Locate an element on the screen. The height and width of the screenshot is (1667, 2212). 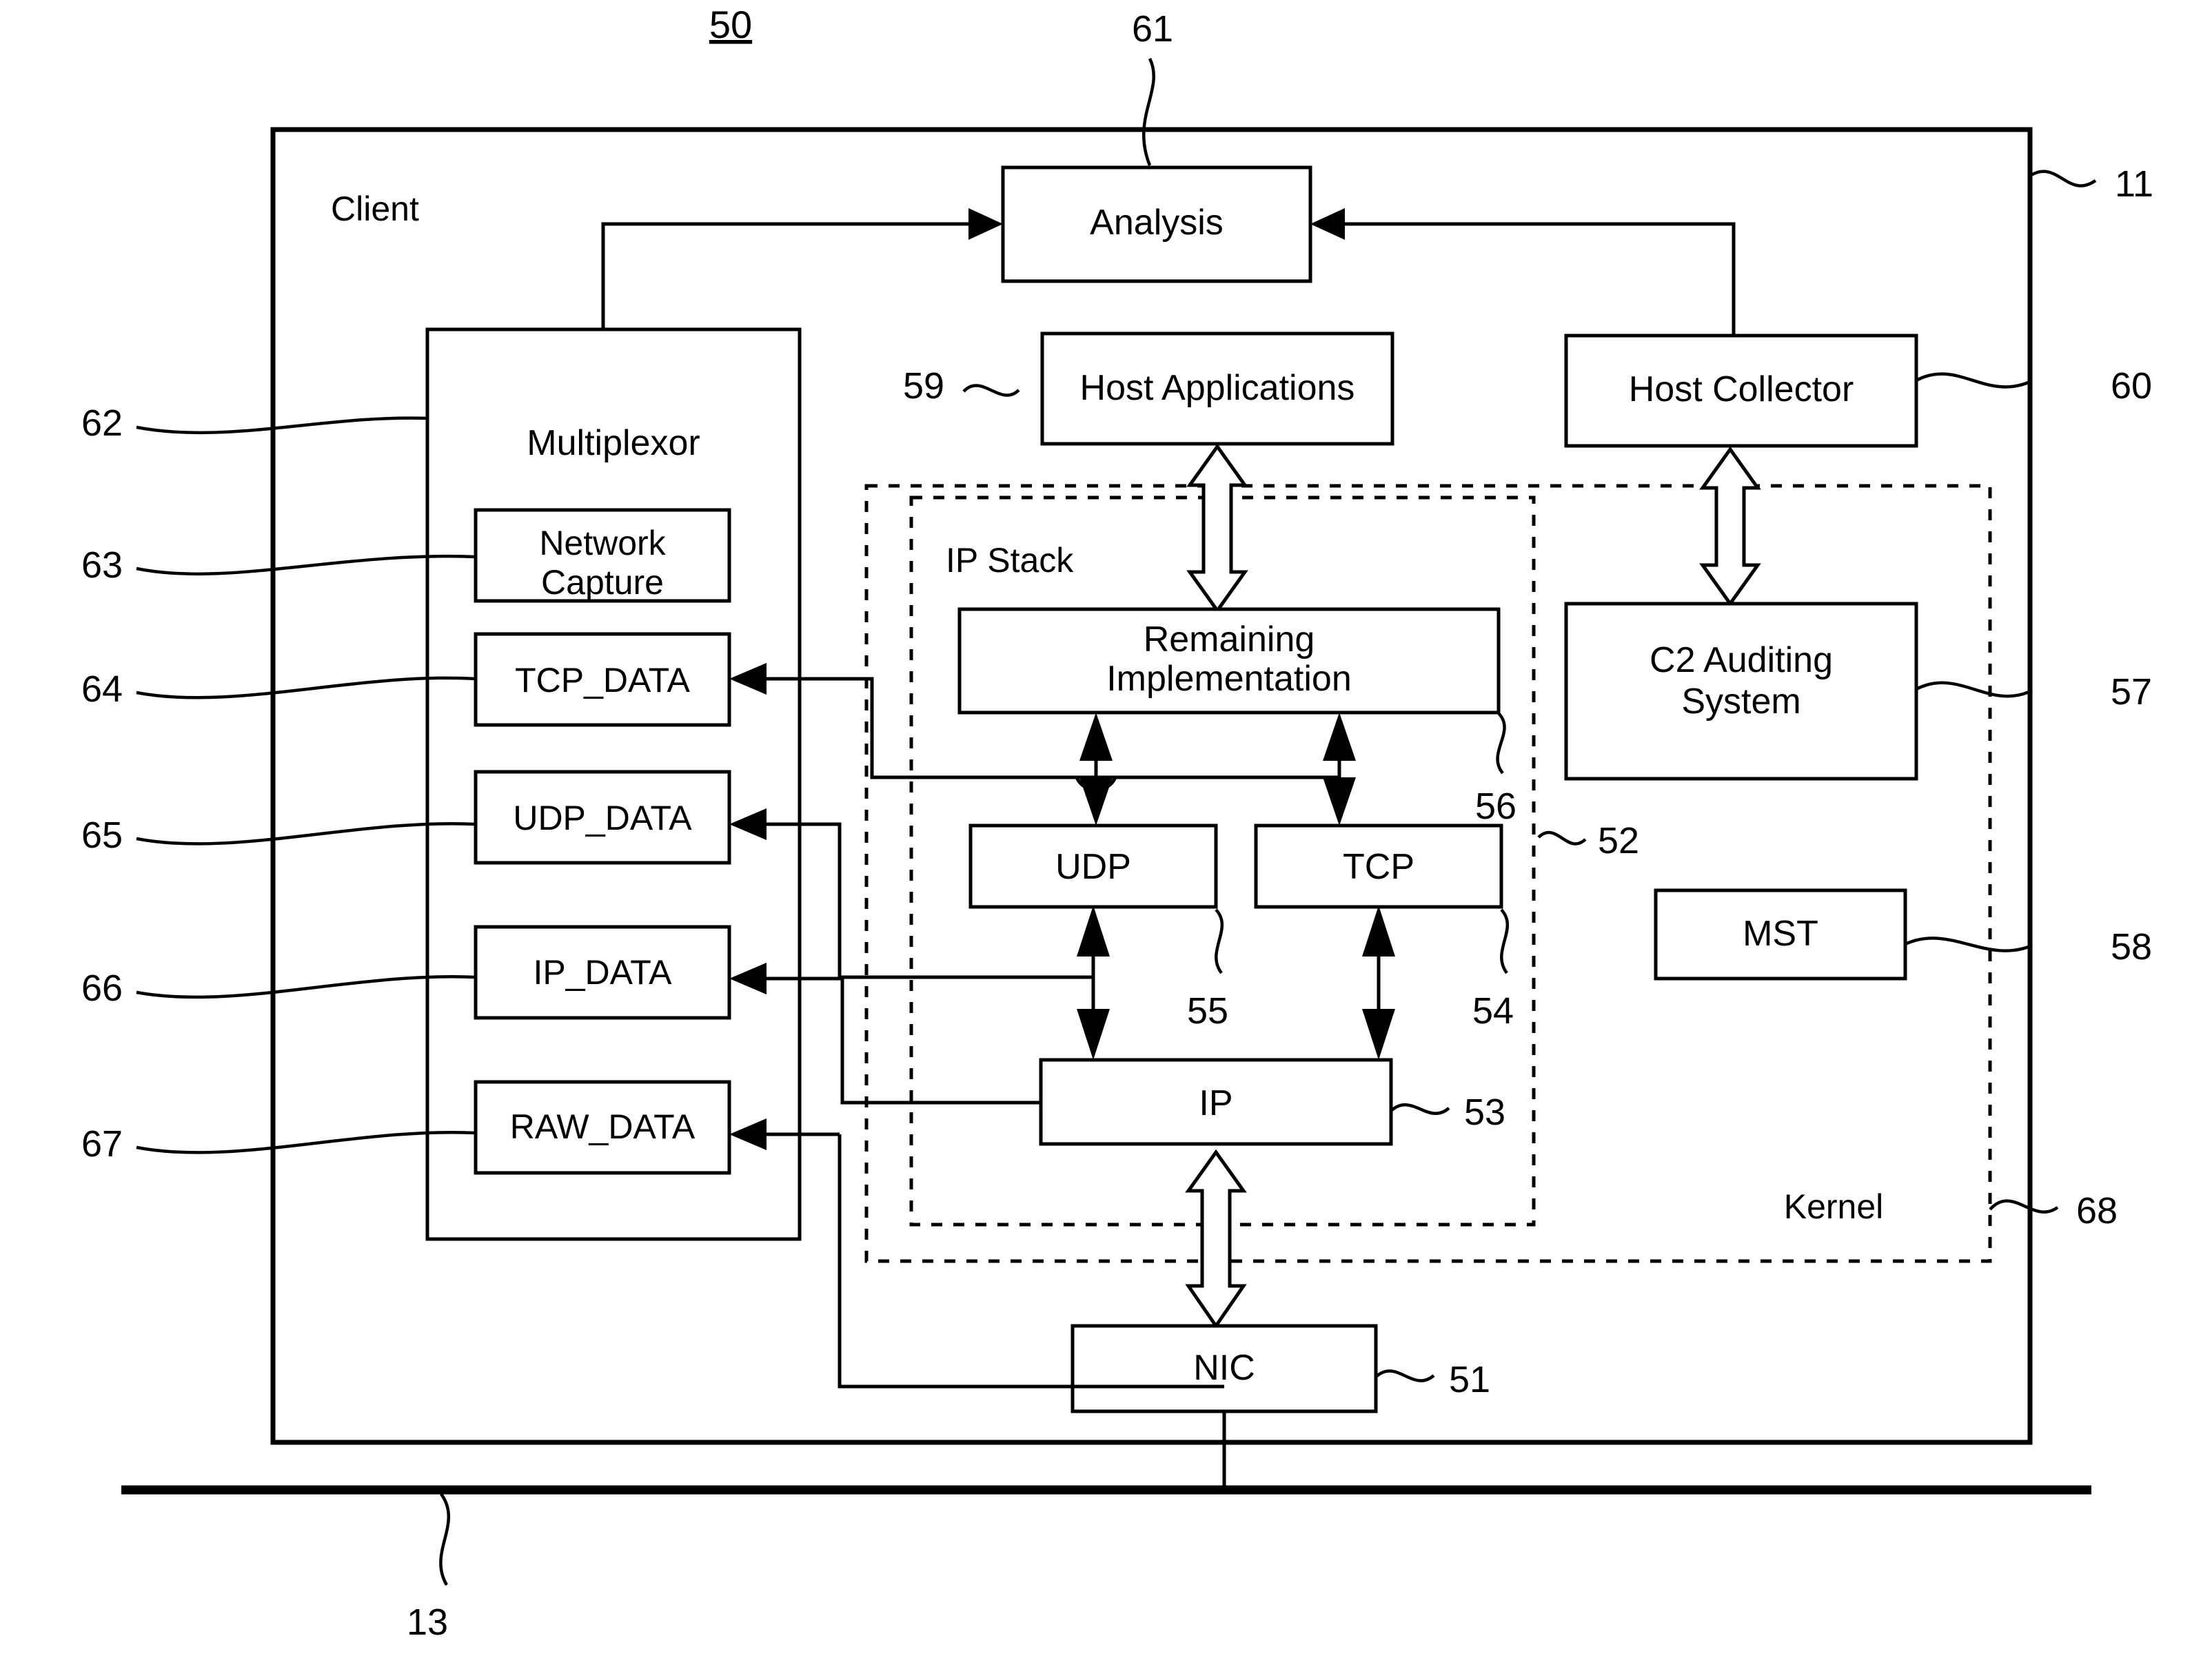
udp-label: UDP is located at coordinates (1093, 867).